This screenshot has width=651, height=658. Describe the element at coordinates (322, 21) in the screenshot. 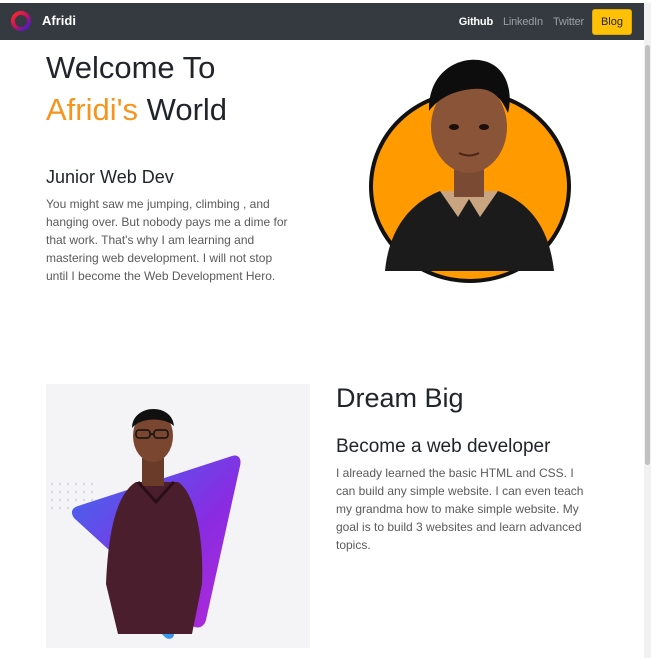

I see `navbar: Afridi Github LinkedIn Twitter Blog` at that location.